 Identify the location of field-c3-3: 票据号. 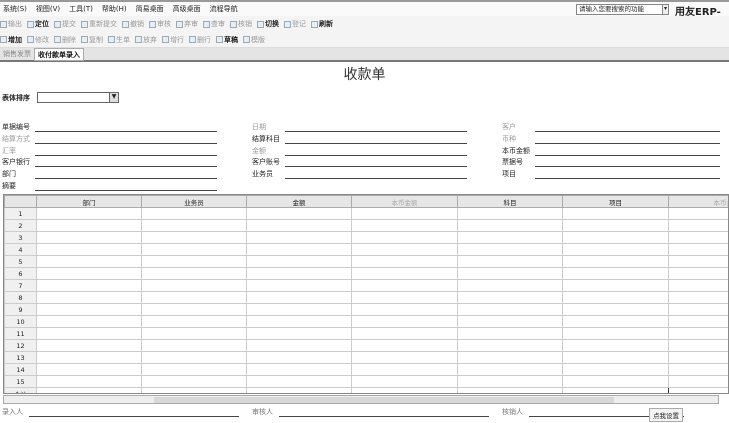
(611, 162).